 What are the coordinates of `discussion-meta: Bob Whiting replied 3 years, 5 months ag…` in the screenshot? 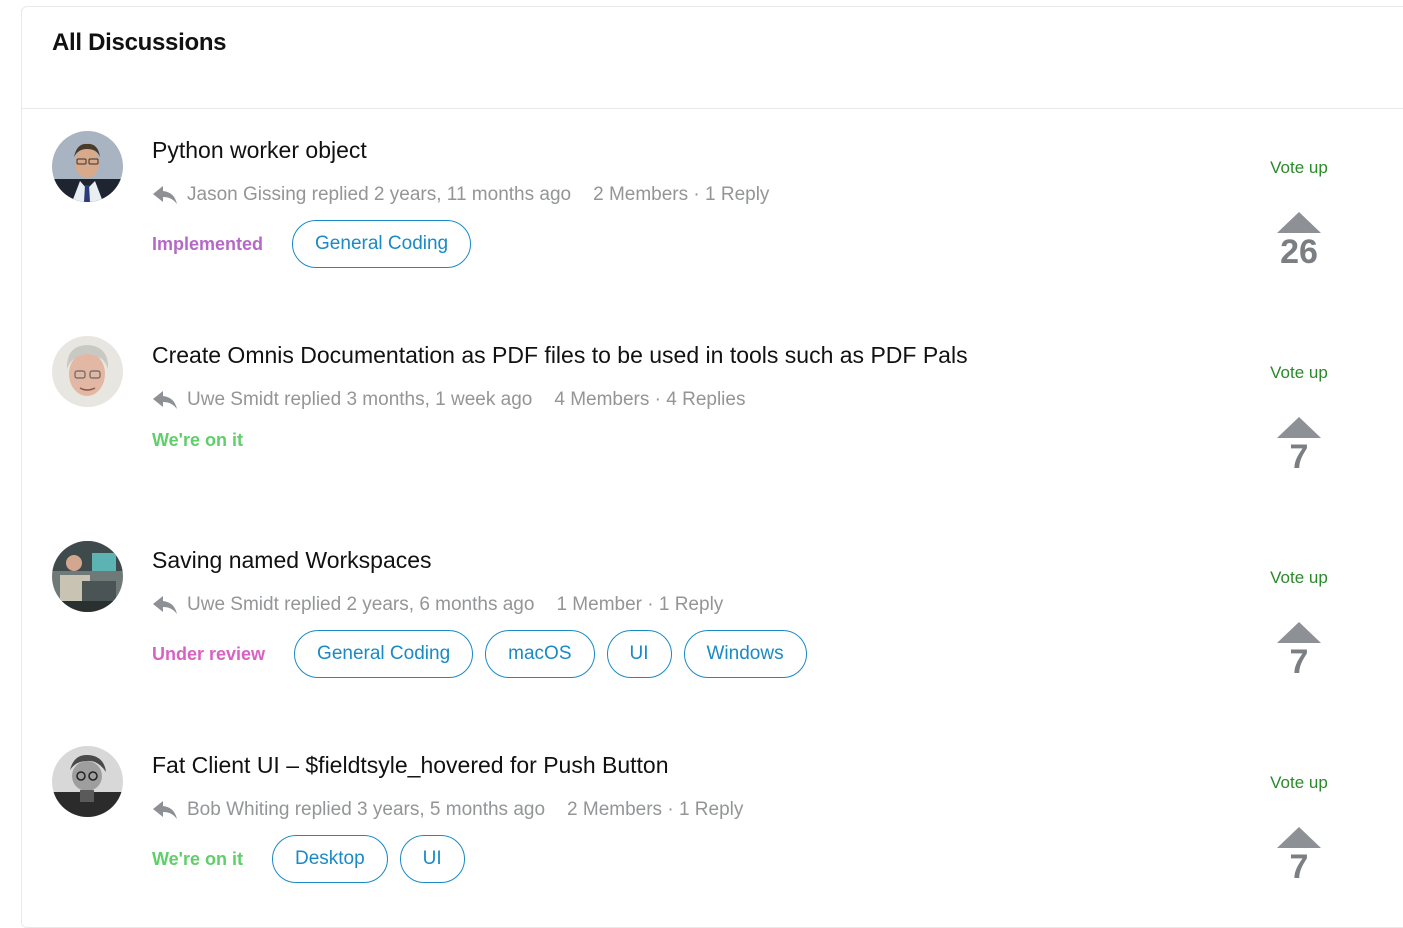 It's located at (447, 810).